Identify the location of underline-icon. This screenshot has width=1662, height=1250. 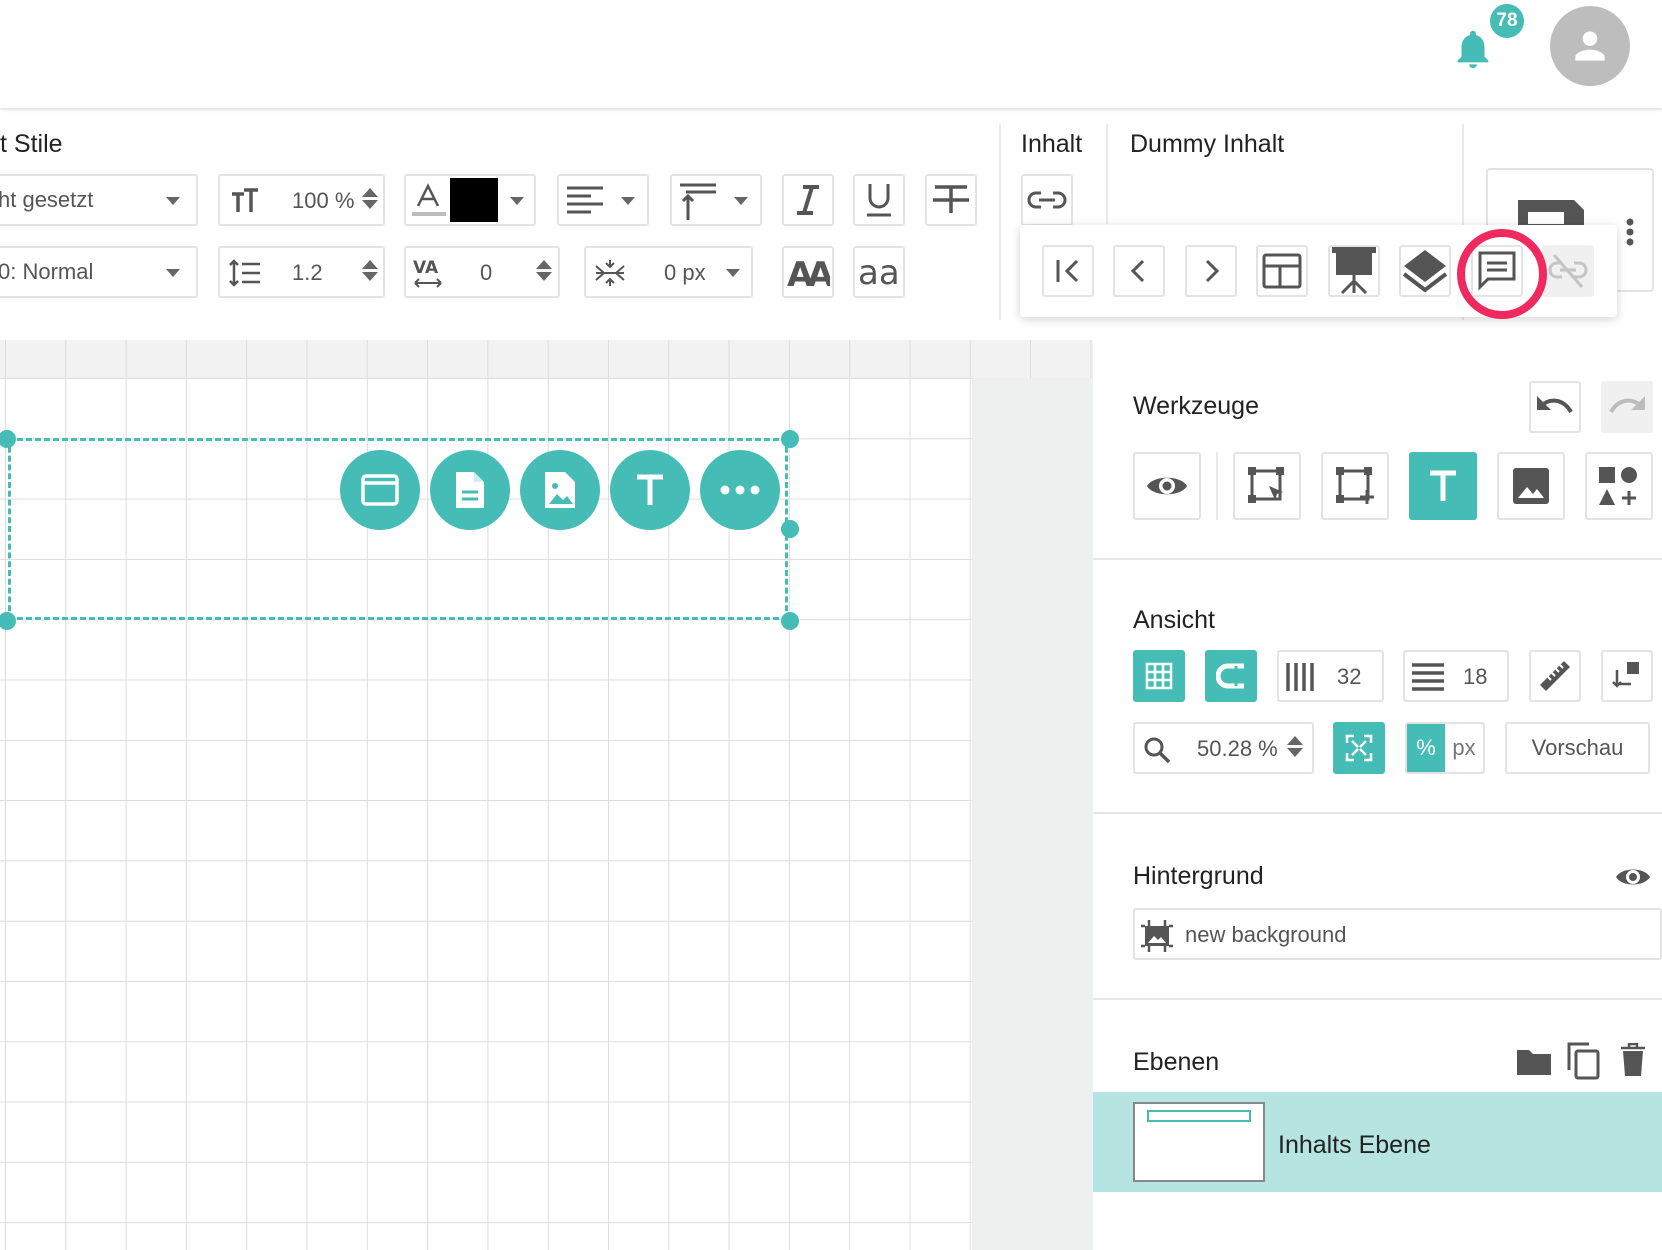
(879, 200).